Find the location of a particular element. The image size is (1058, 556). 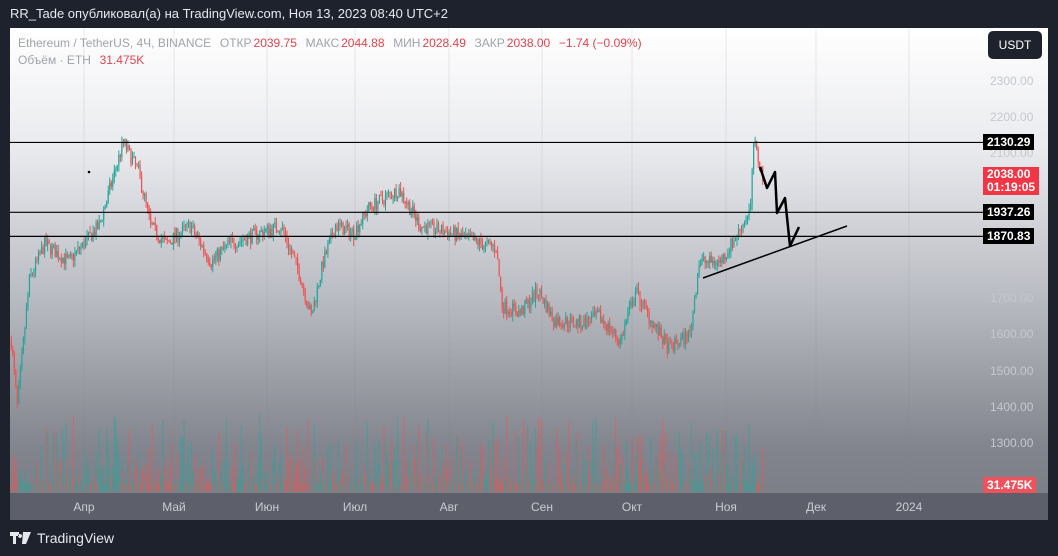

close-value: 2038.00 is located at coordinates (528, 43).